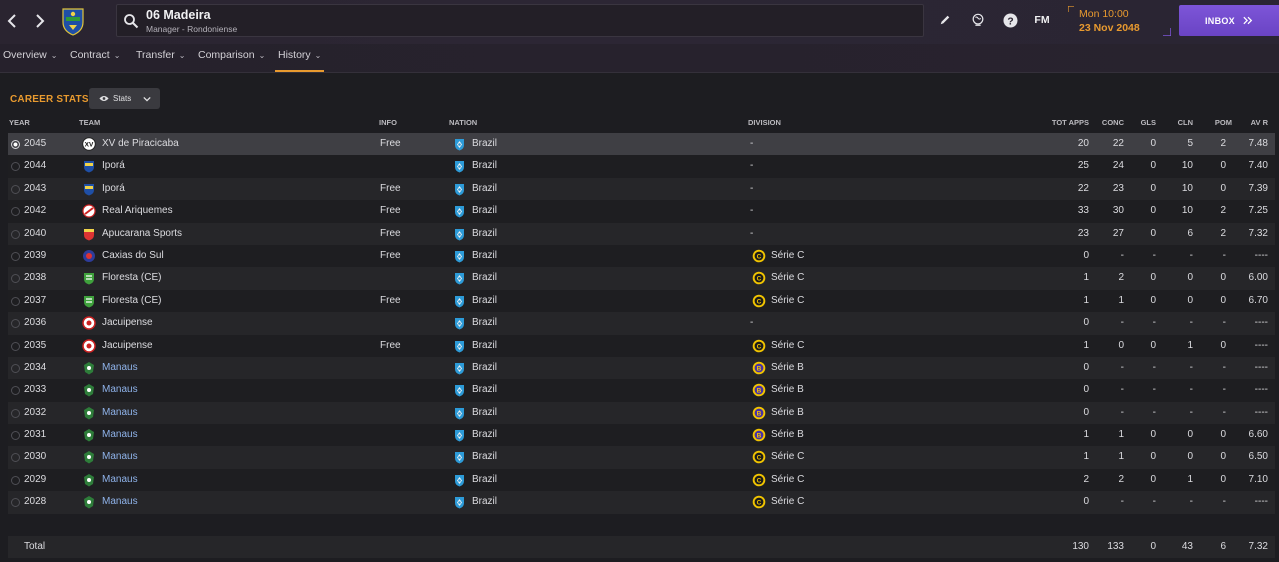 This screenshot has height=562, width=1279. What do you see at coordinates (641, 278) in the screenshot?
I see `table-row: 2038 Floresta (CE) Brazil C Série C 1 2 0 0 0 6.00` at bounding box center [641, 278].